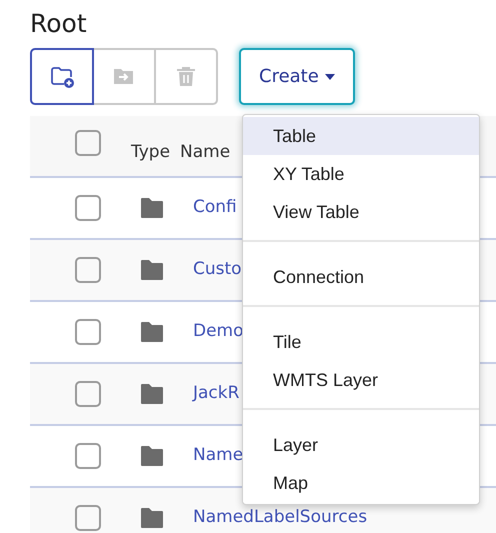 This screenshot has height=533, width=496. What do you see at coordinates (215, 208) in the screenshot?
I see `folder-link: Confi` at bounding box center [215, 208].